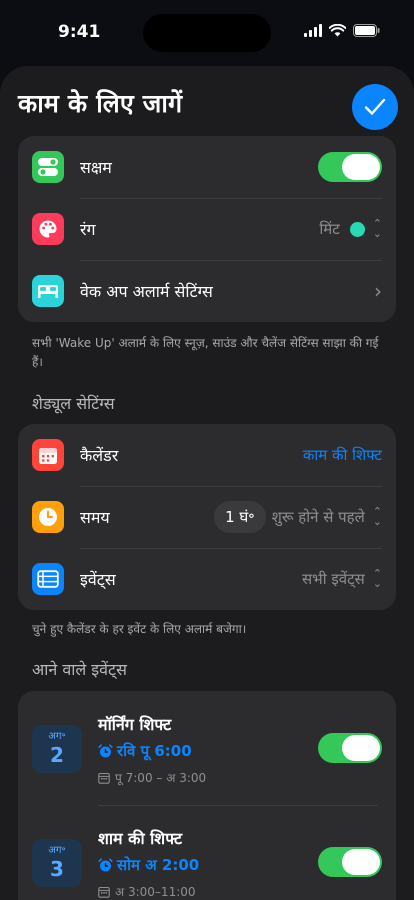  Describe the element at coordinates (73, 403) in the screenshot. I see `schedule-section-header: शेड्यूल सेटिंग्स` at that location.